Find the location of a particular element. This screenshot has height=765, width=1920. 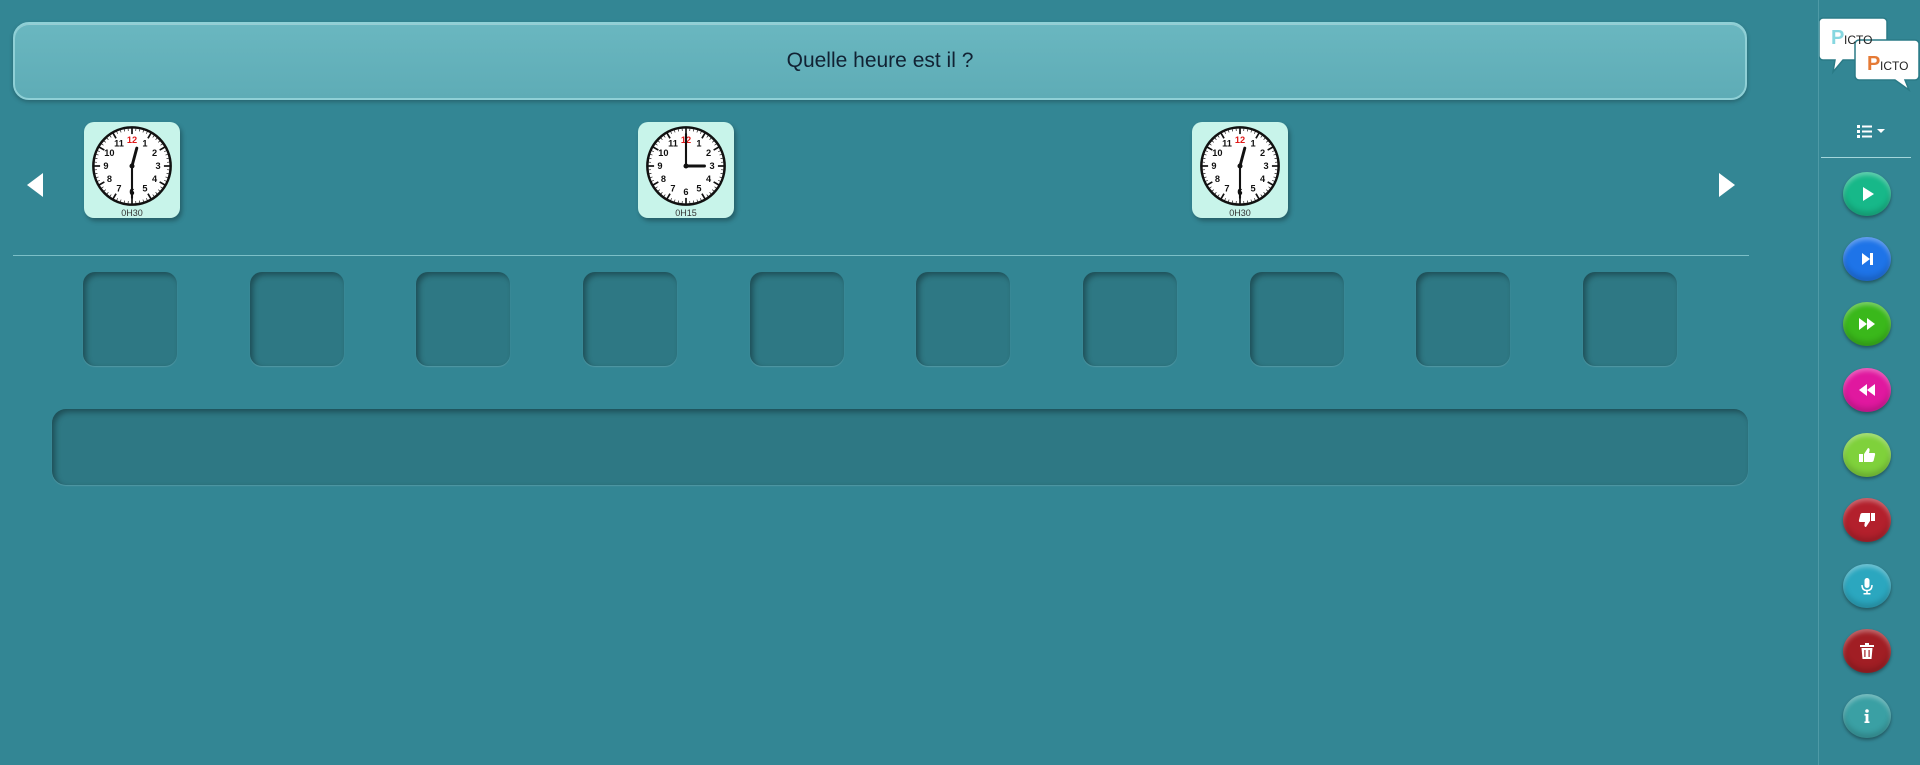

rewind-button is located at coordinates (1867, 390).